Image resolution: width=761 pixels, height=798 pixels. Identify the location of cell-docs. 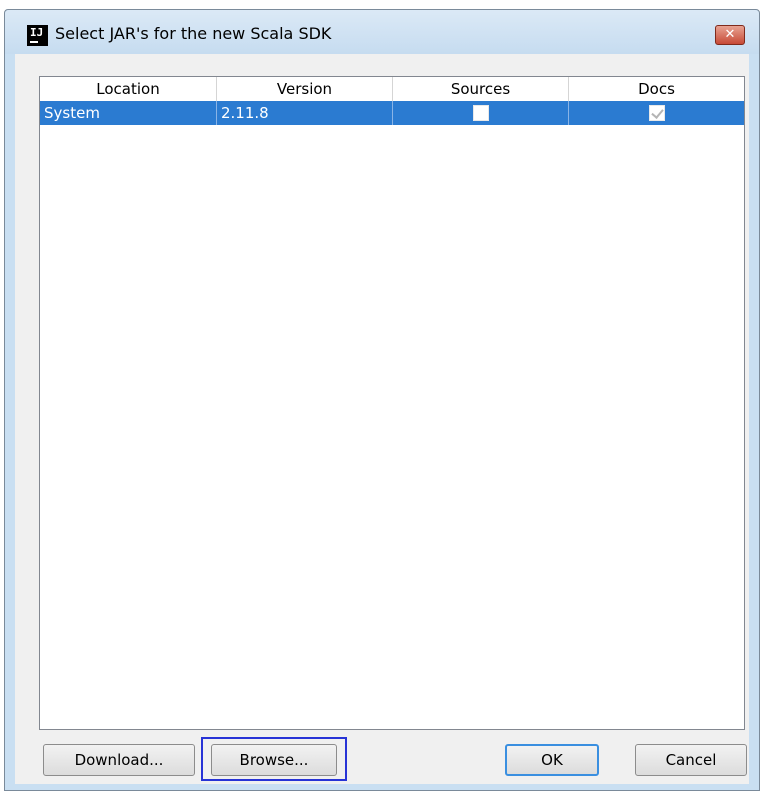
(656, 113).